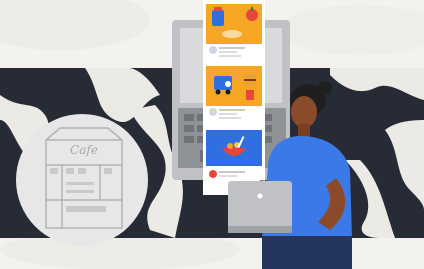 The height and width of the screenshot is (269, 424). I want to click on burger-icon, so click(250, 79).